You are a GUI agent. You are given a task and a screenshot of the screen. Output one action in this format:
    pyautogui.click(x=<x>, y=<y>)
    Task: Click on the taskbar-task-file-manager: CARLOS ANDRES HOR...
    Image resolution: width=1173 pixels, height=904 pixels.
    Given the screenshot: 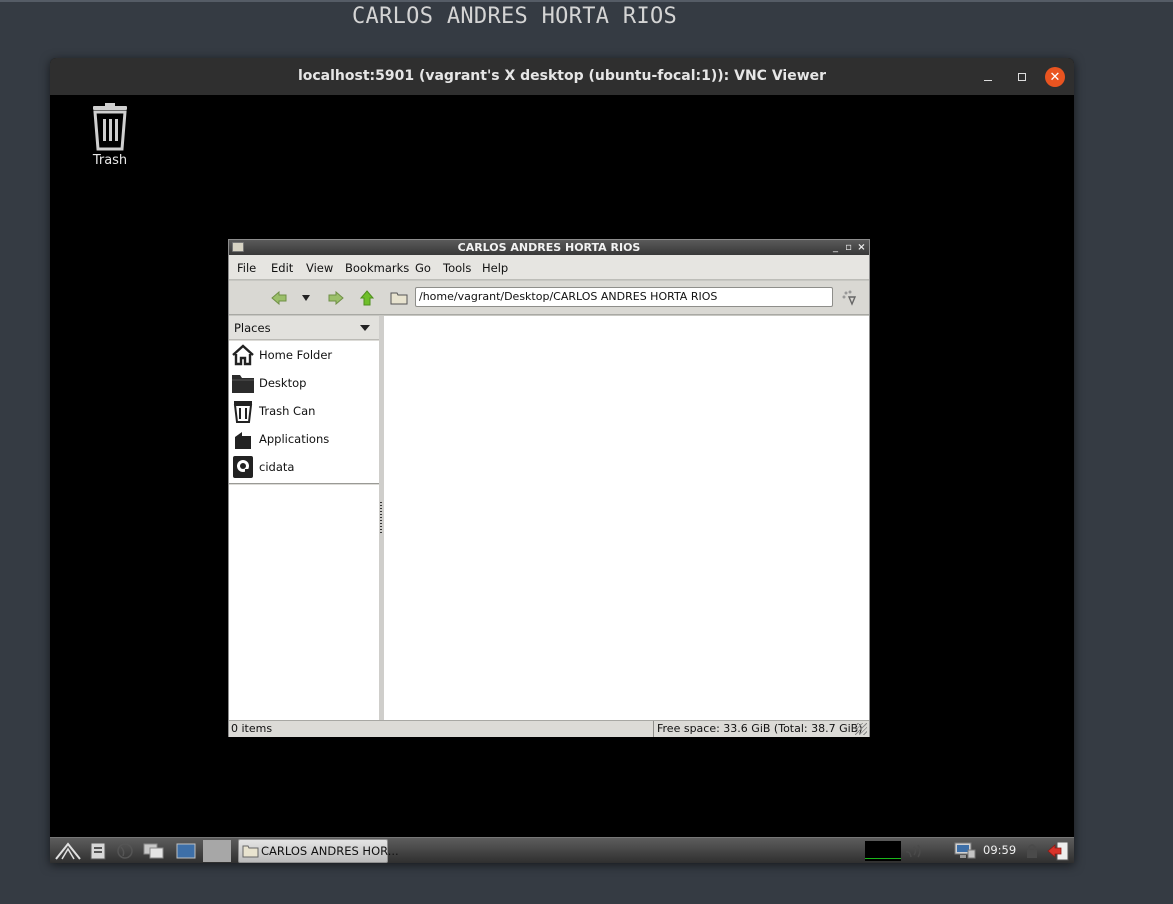 What is the action you would take?
    pyautogui.click(x=318, y=851)
    